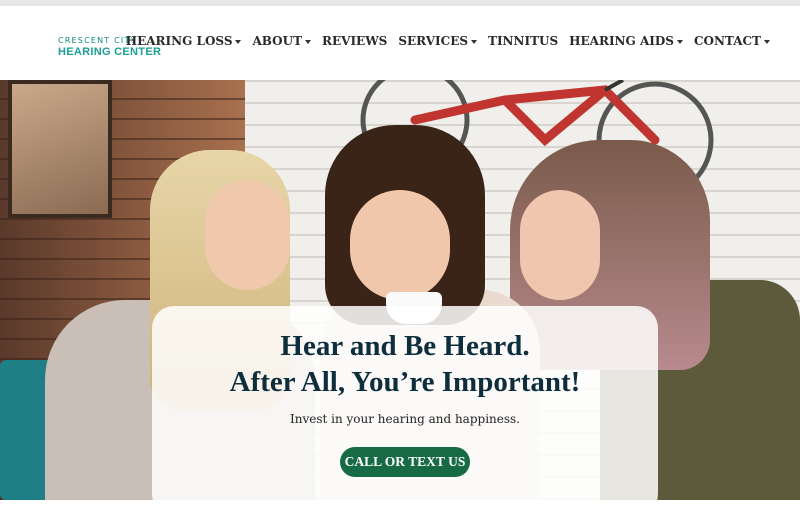 The height and width of the screenshot is (516, 800). I want to click on nav-reviews: REVIEWS, so click(354, 41).